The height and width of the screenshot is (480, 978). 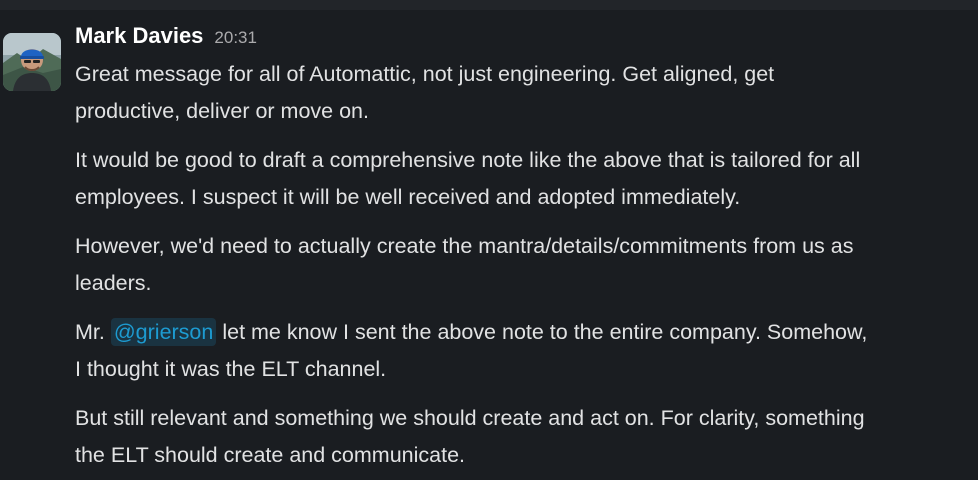 What do you see at coordinates (139, 35) in the screenshot?
I see `sender-name: Mark Davies` at bounding box center [139, 35].